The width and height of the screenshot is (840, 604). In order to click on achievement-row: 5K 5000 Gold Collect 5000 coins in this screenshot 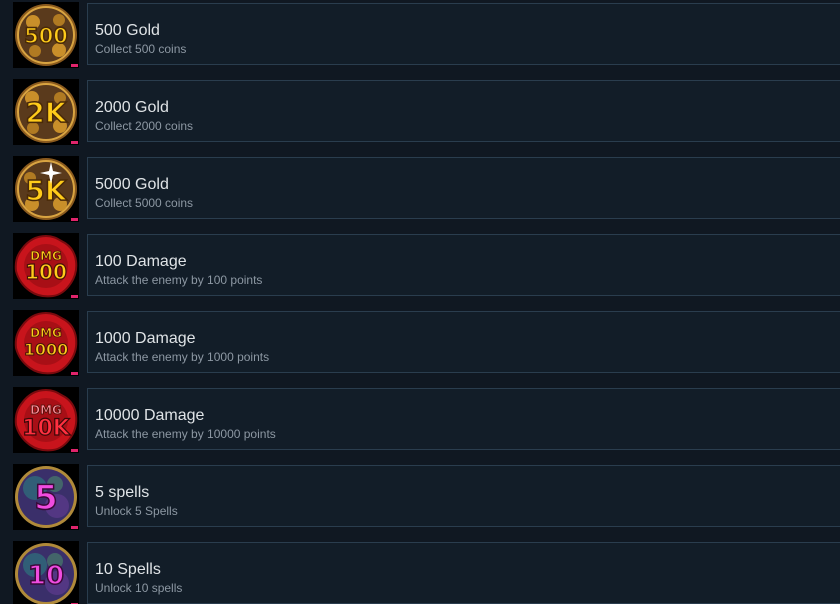, I will do `click(420, 189)`.